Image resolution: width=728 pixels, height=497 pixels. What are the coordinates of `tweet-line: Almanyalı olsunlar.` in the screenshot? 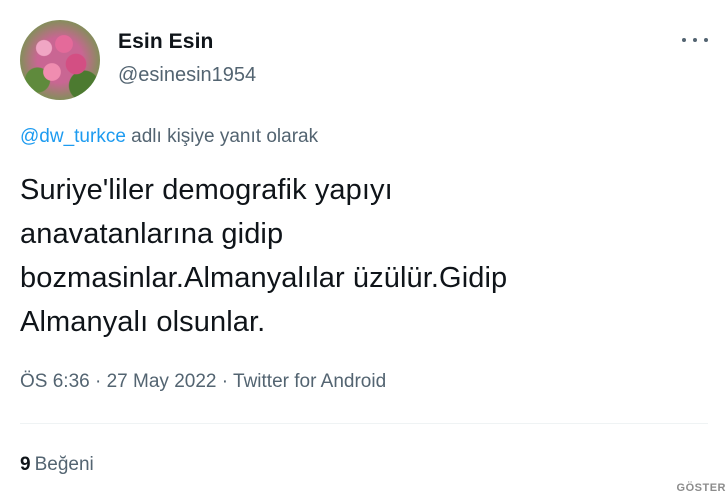 It's located at (143, 322).